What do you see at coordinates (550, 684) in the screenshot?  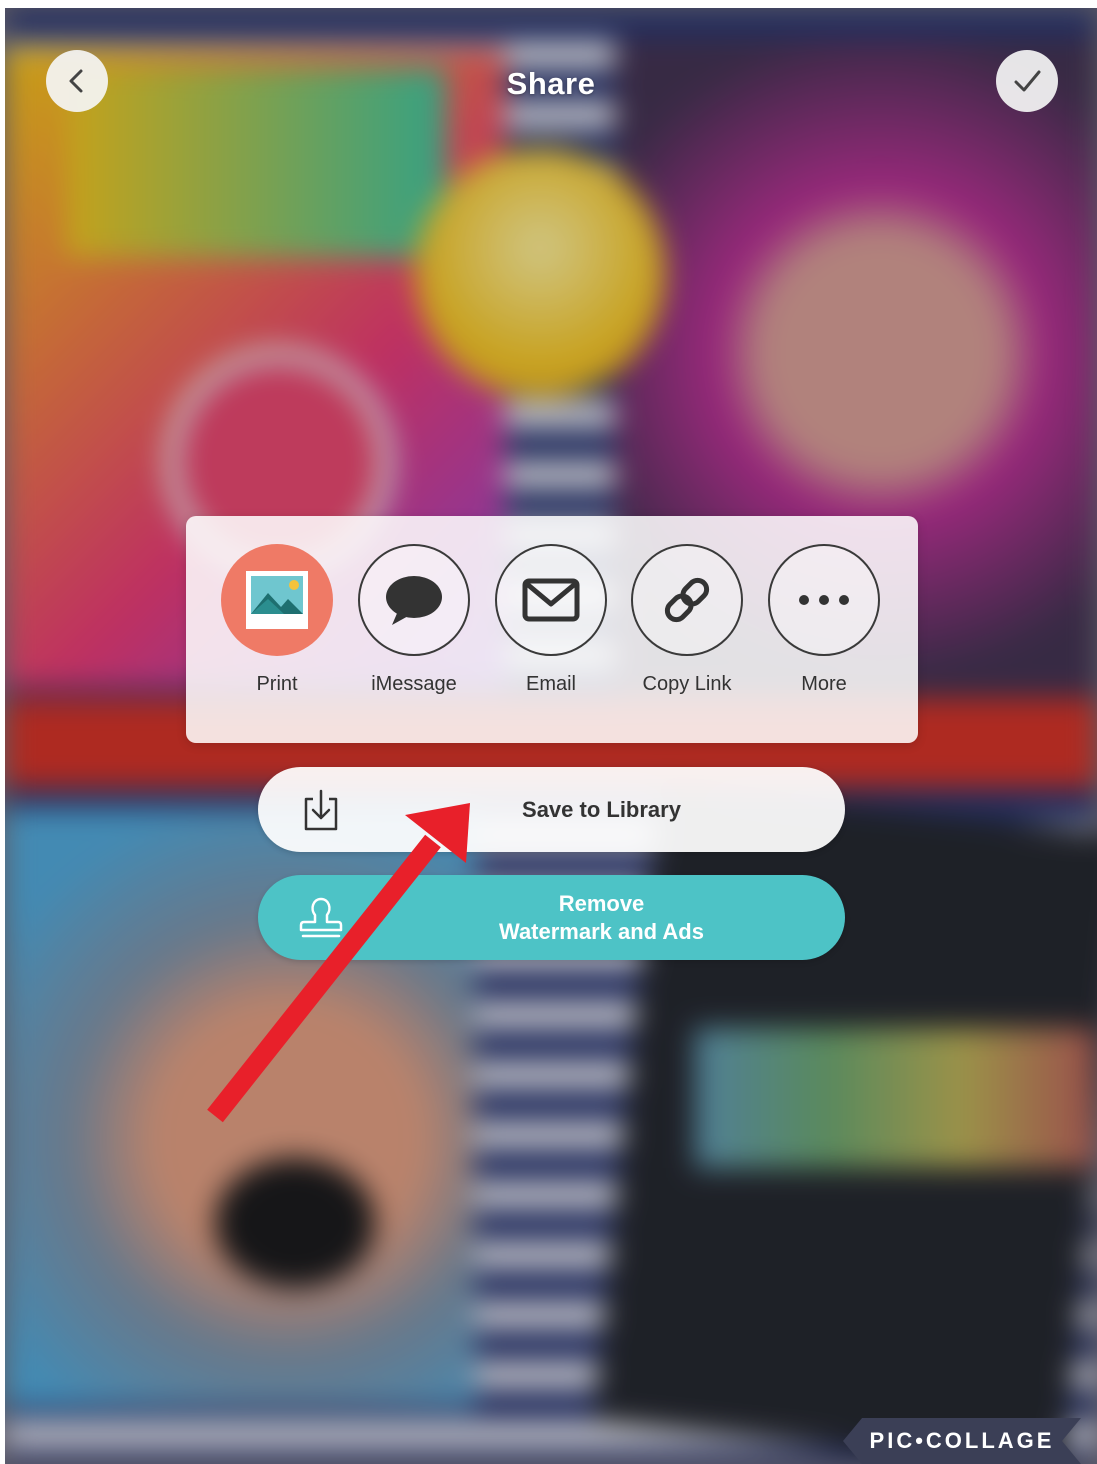 I see `share-option-label: Email` at bounding box center [550, 684].